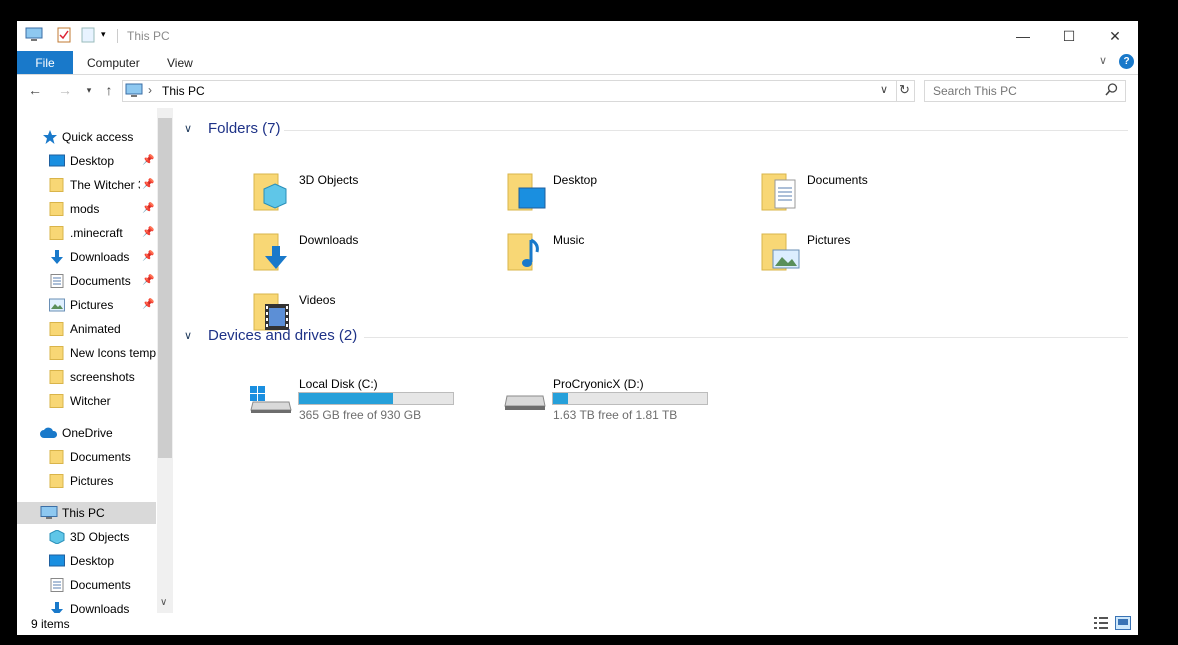  Describe the element at coordinates (1126, 61) in the screenshot. I see `help-icon: ?` at that location.